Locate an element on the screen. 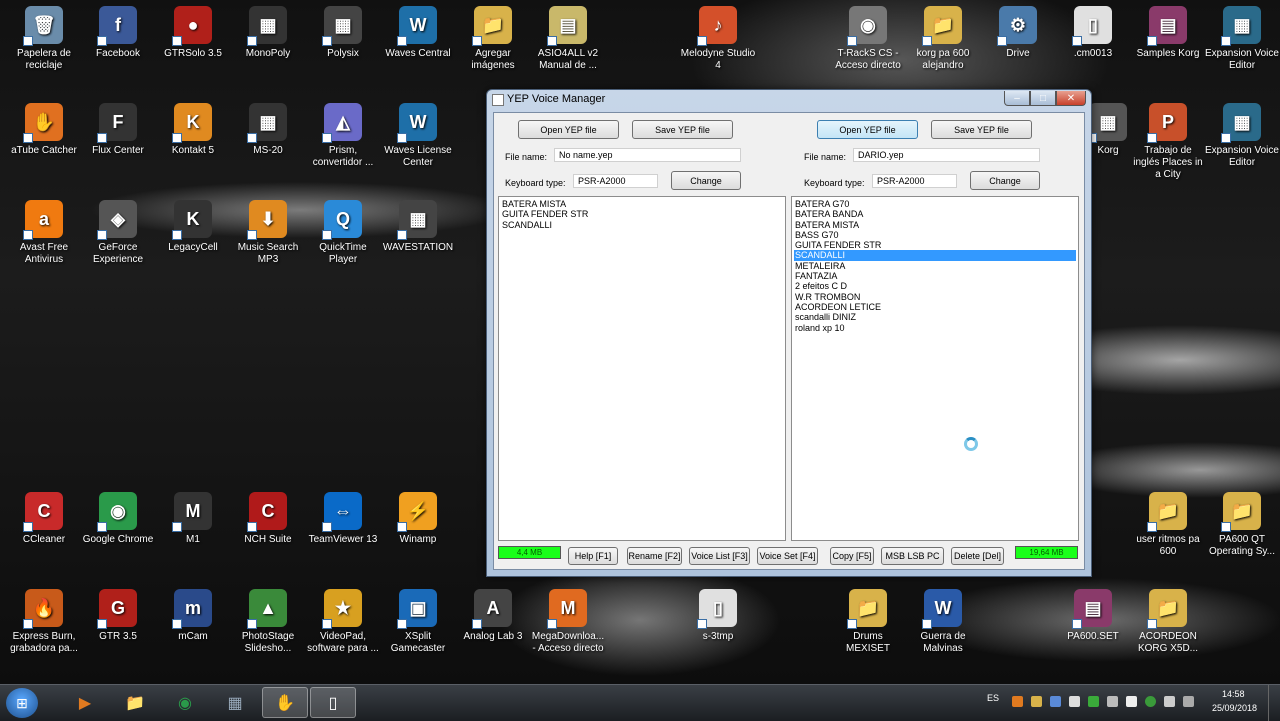 Image resolution: width=1280 pixels, height=721 pixels. desktop-icon: ⚙ Drive is located at coordinates (1018, 32).